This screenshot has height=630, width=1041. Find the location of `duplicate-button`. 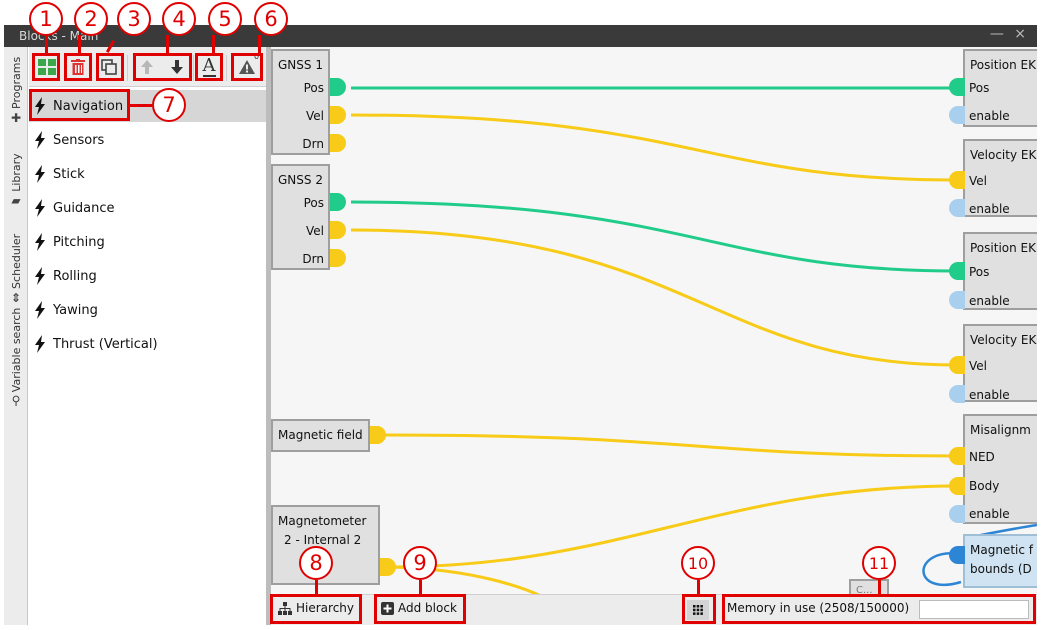

duplicate-button is located at coordinates (109, 67).